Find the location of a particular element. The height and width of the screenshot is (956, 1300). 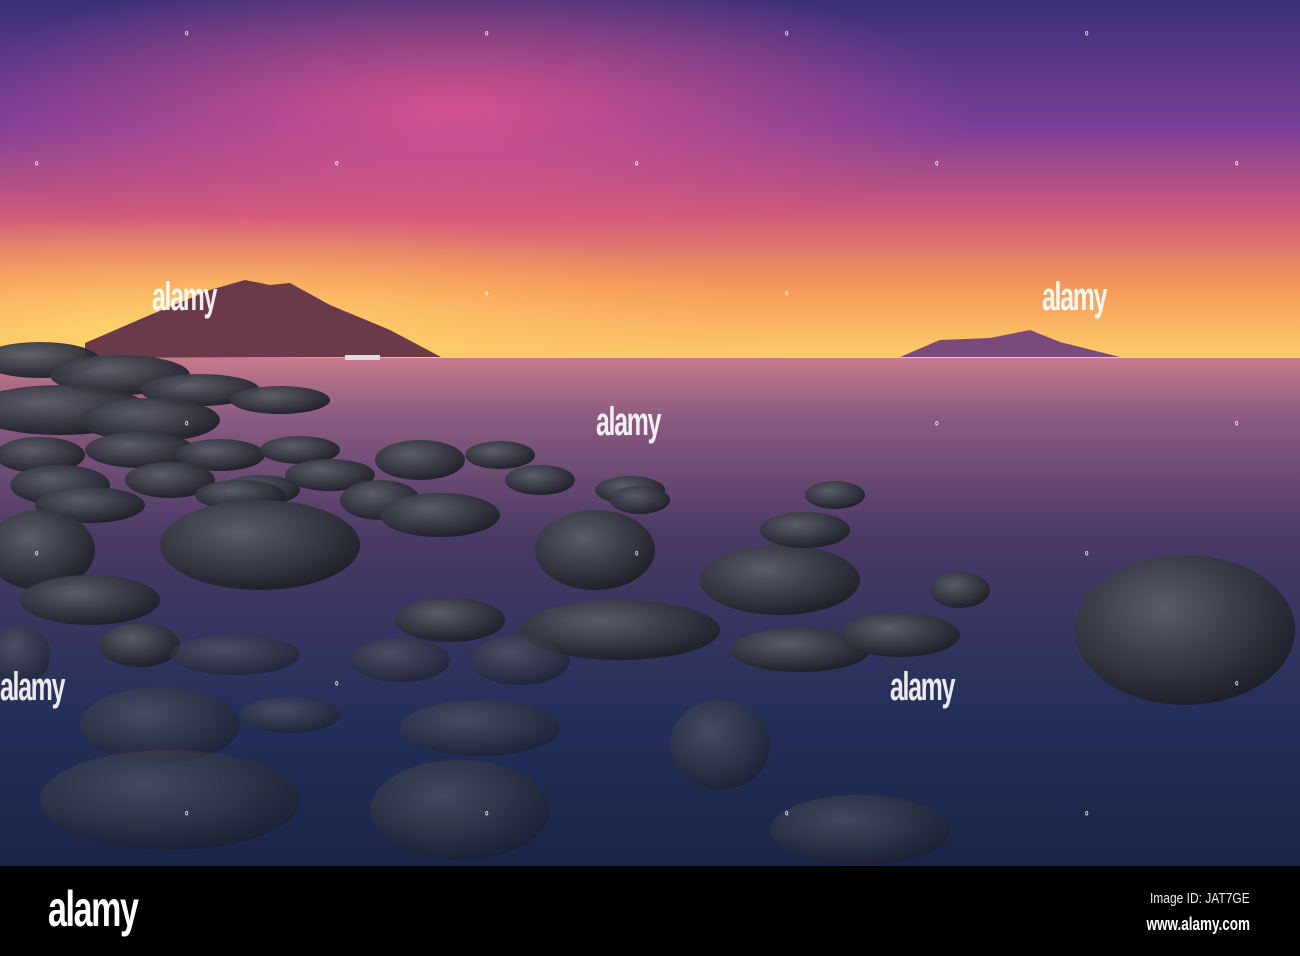

image-id: Image ID: JAT7GE is located at coordinates (1200, 898).